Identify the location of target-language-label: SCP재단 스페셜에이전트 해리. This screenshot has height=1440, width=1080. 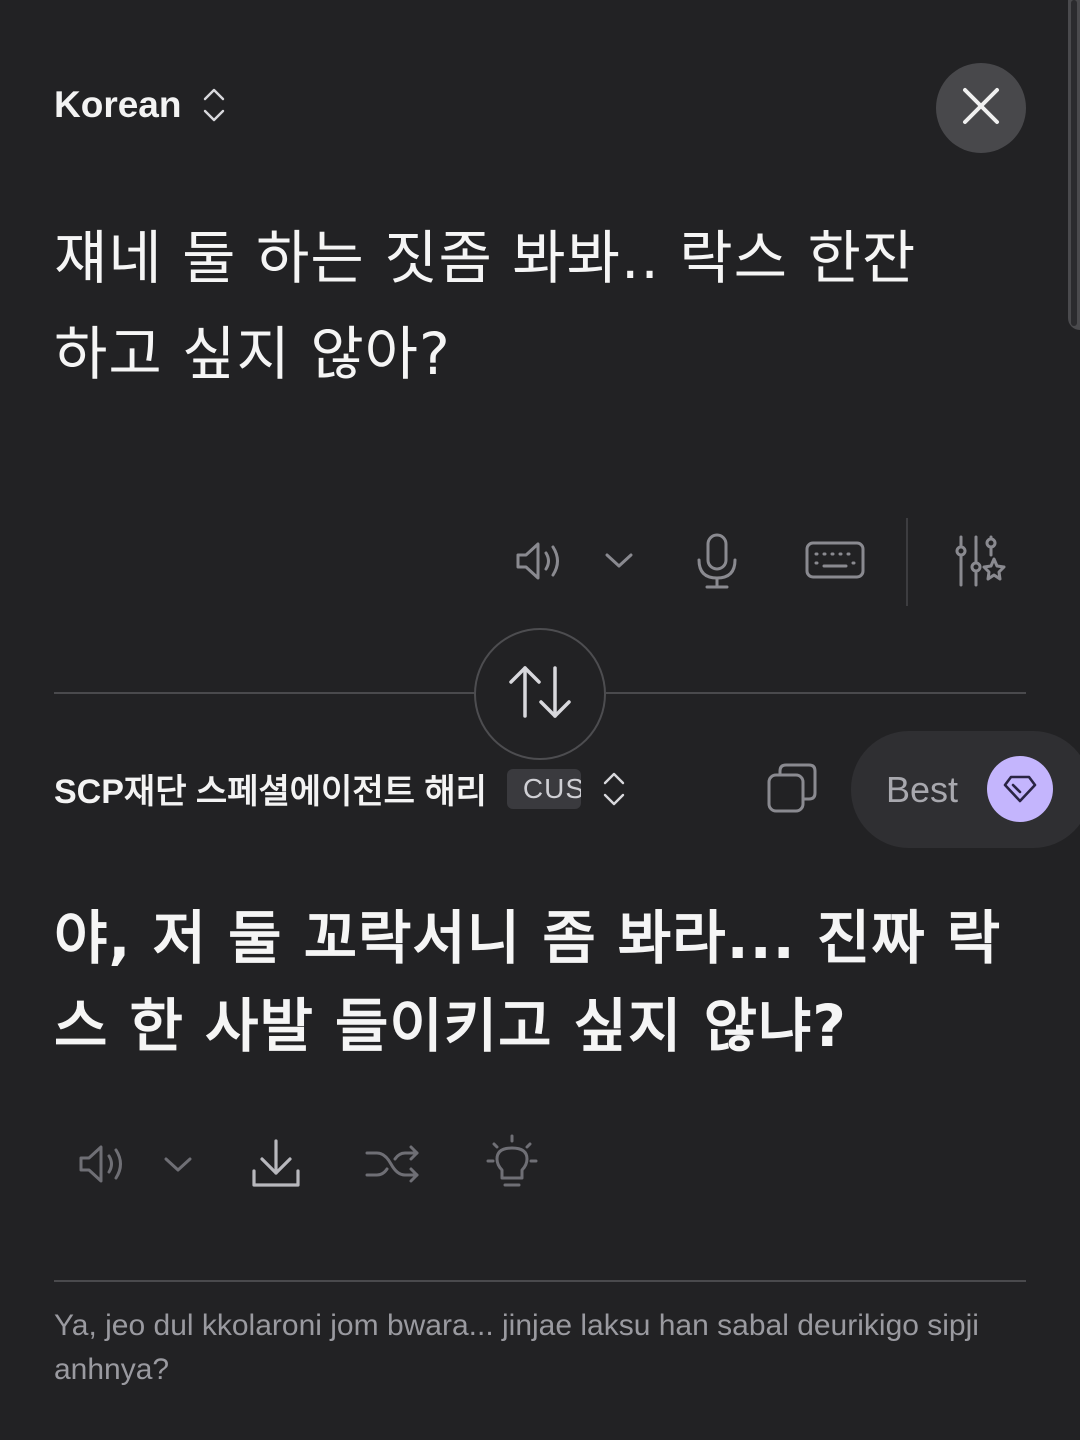
(270, 792).